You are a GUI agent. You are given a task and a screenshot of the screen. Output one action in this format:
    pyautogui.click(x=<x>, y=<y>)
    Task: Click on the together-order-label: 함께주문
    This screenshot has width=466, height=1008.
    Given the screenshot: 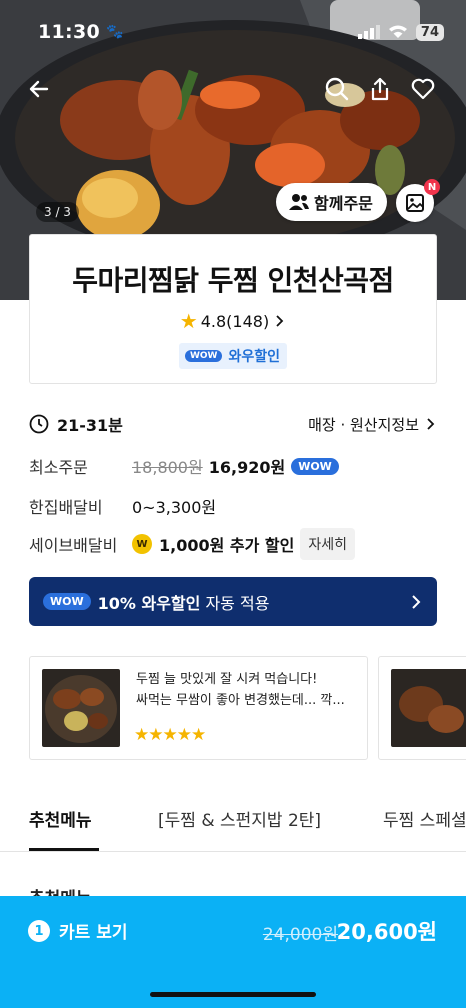 What is the action you would take?
    pyautogui.click(x=343, y=203)
    